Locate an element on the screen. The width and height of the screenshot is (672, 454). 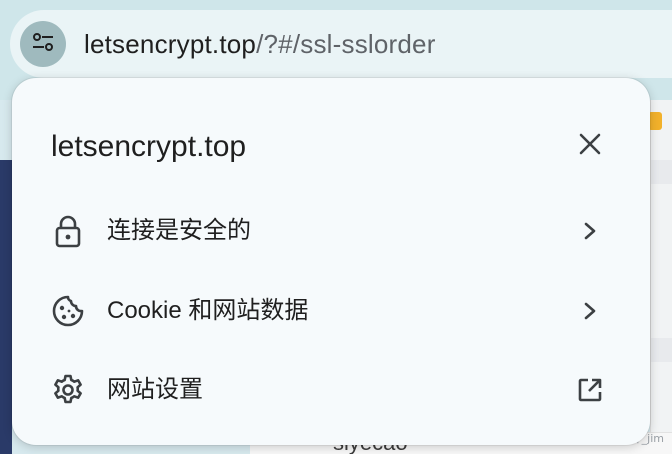
site-settings-item: 网站设置 is located at coordinates (331, 390).